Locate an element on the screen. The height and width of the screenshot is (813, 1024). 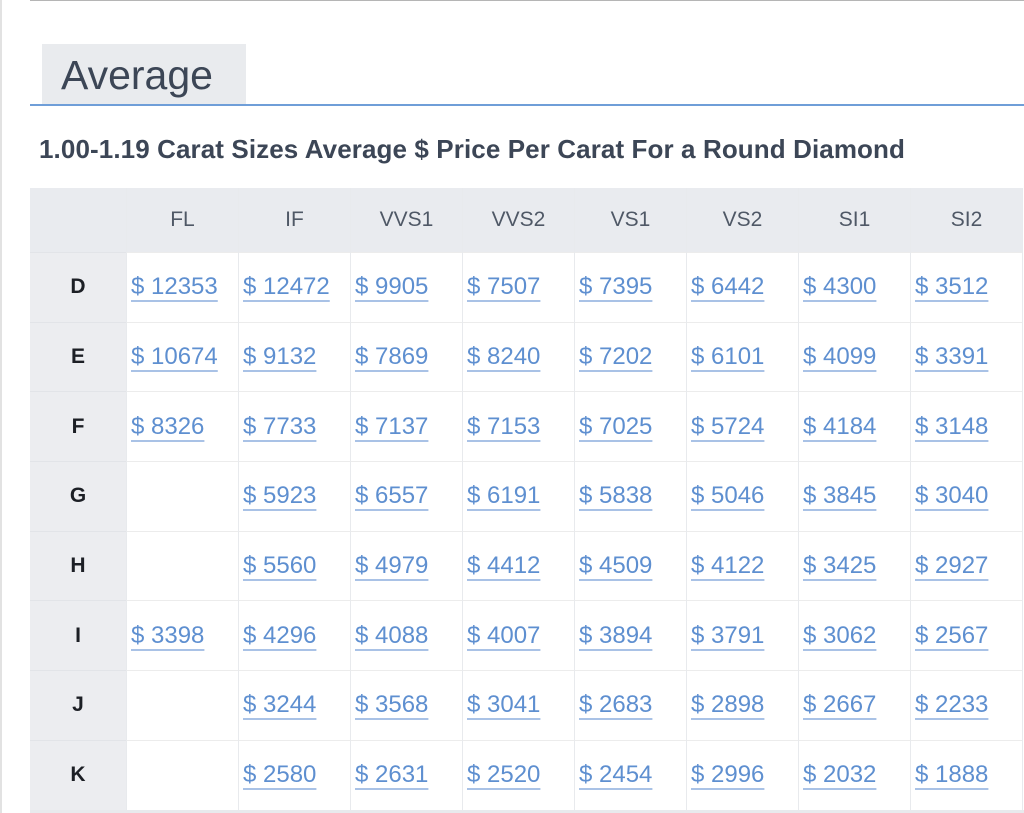
left-border is located at coordinates (1, 406).